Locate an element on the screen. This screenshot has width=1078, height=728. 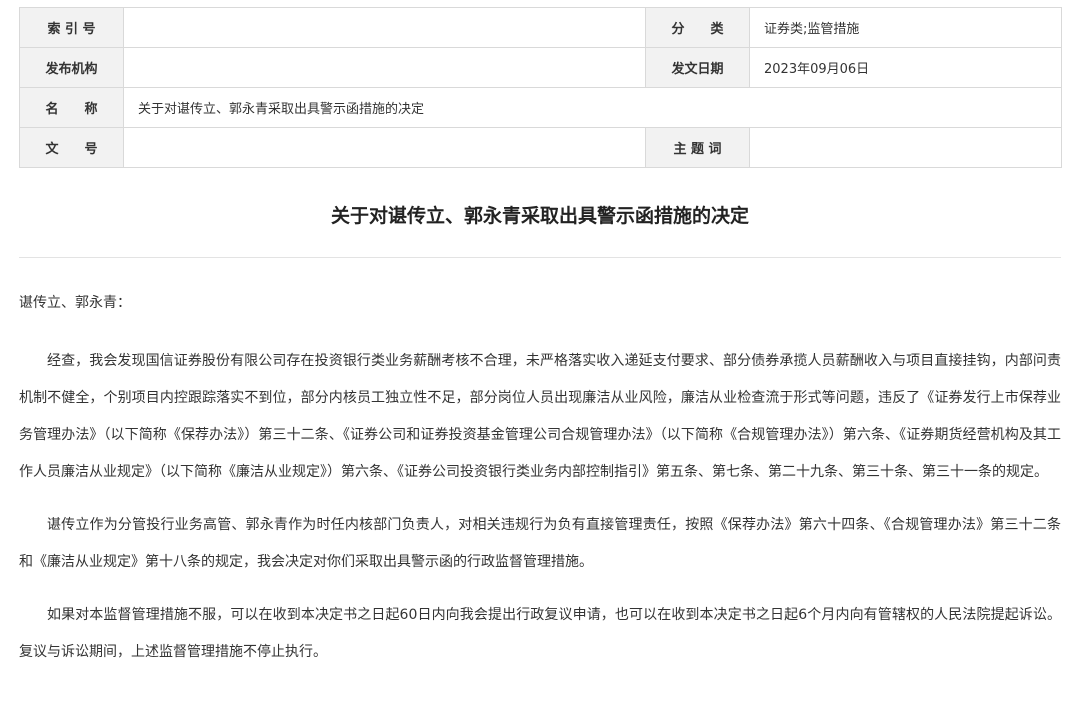
name-value: 关于对谌传立、郭永青采取出具警示函措施的决定 is located at coordinates (592, 107).